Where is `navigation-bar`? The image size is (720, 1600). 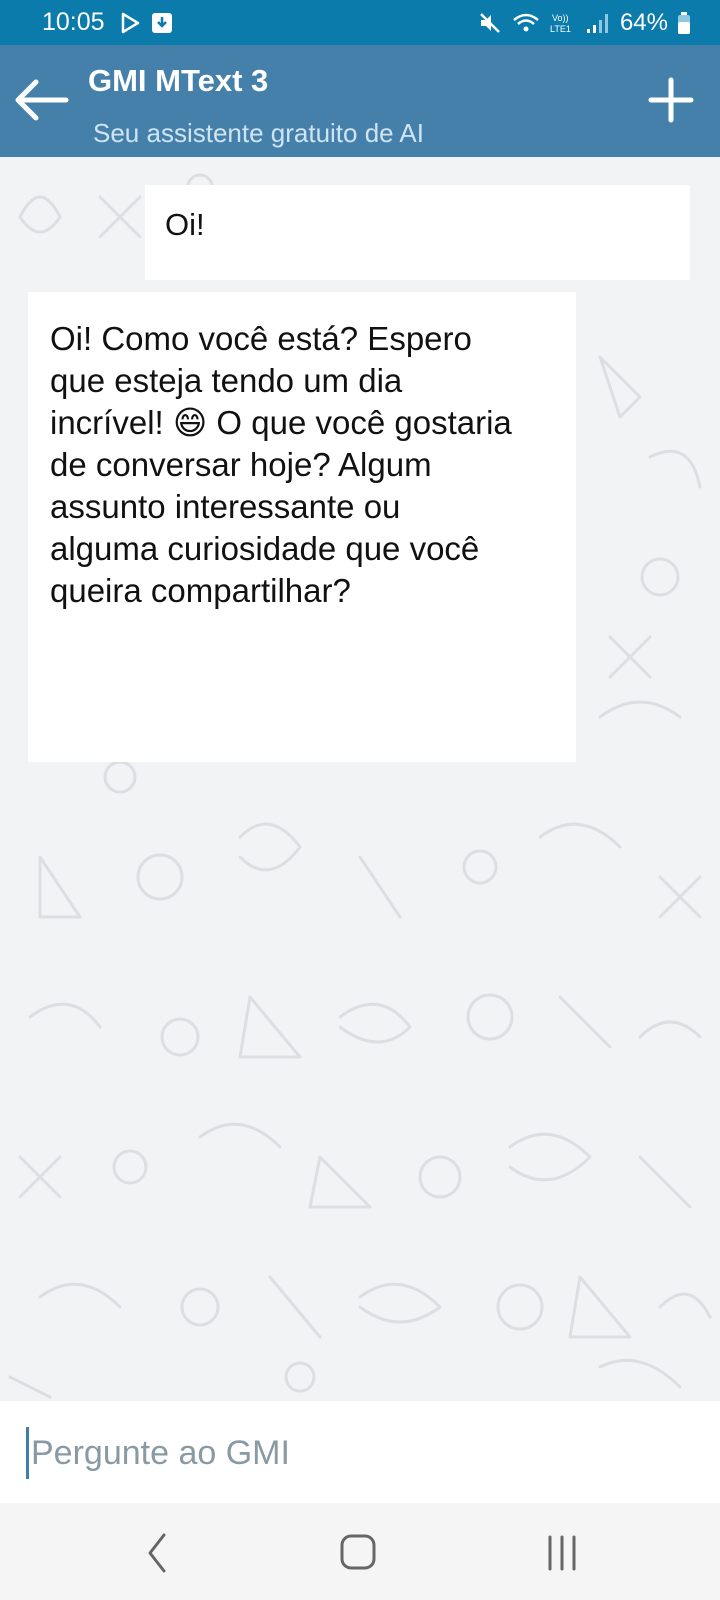 navigation-bar is located at coordinates (360, 1551).